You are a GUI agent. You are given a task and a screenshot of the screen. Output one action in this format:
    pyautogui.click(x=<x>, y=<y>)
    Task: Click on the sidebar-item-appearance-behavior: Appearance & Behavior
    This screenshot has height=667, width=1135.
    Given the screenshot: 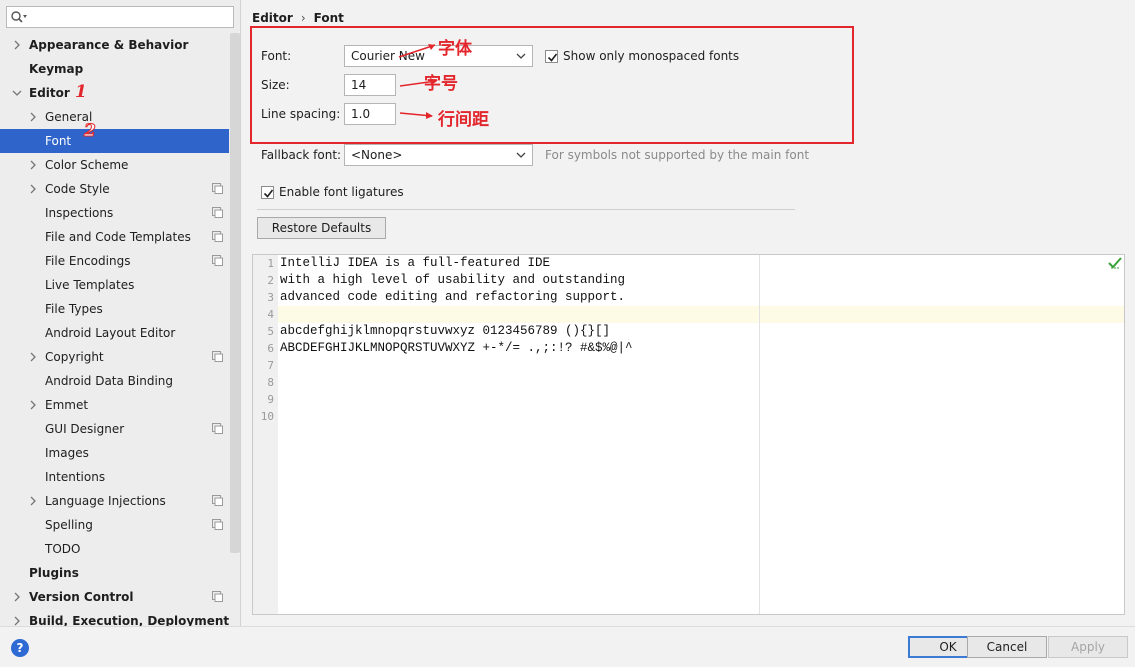 What is the action you would take?
    pyautogui.click(x=114, y=45)
    